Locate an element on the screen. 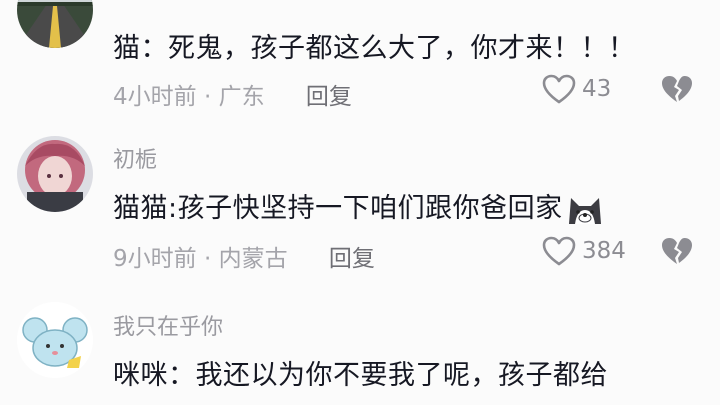  comment-meta: 4小时前 · 广东 回复 is located at coordinates (232, 97).